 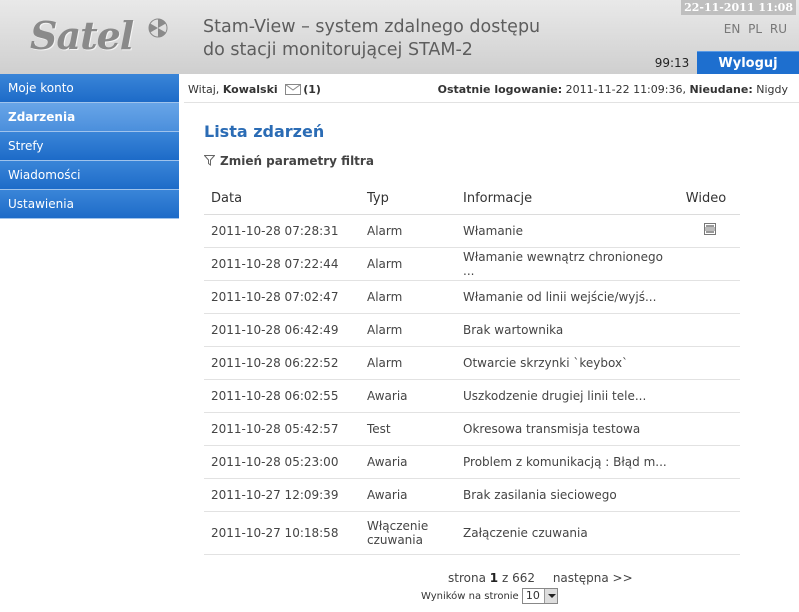 I want to click on results-per-page-select: 10, so click(x=539, y=596).